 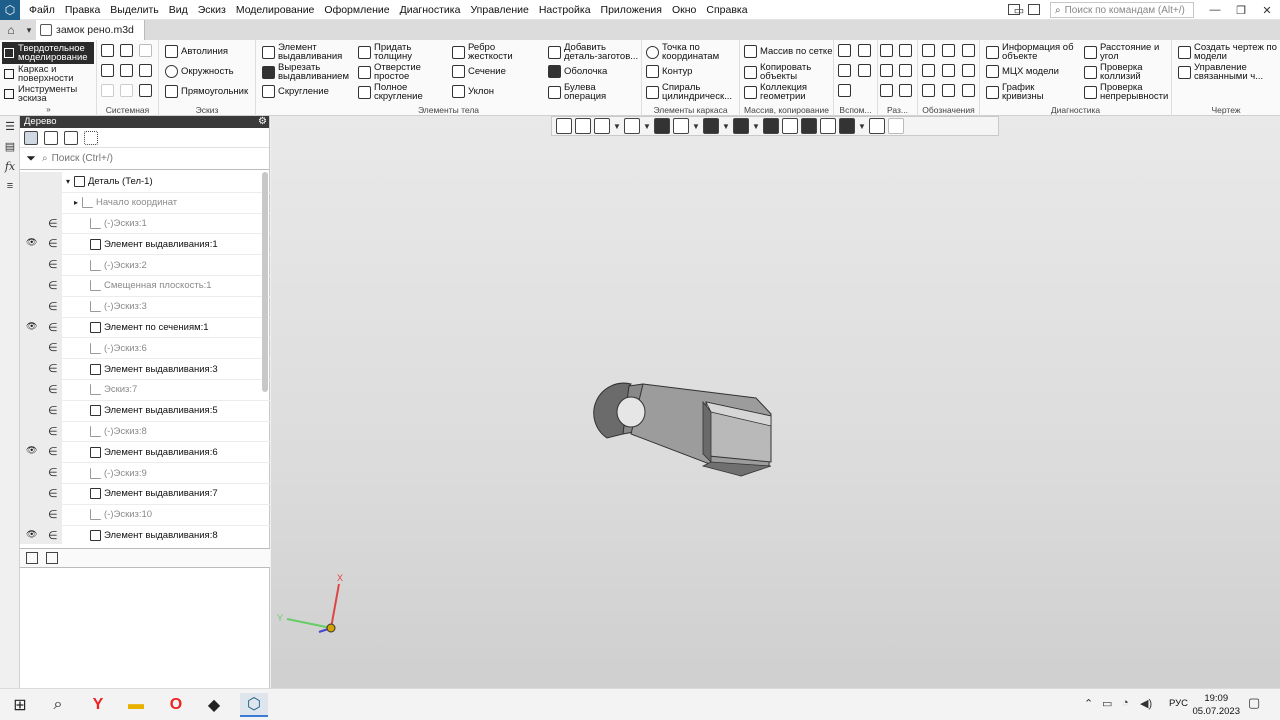 I want to click on rectangle-button: Прямоугольник, so click(x=206, y=91).